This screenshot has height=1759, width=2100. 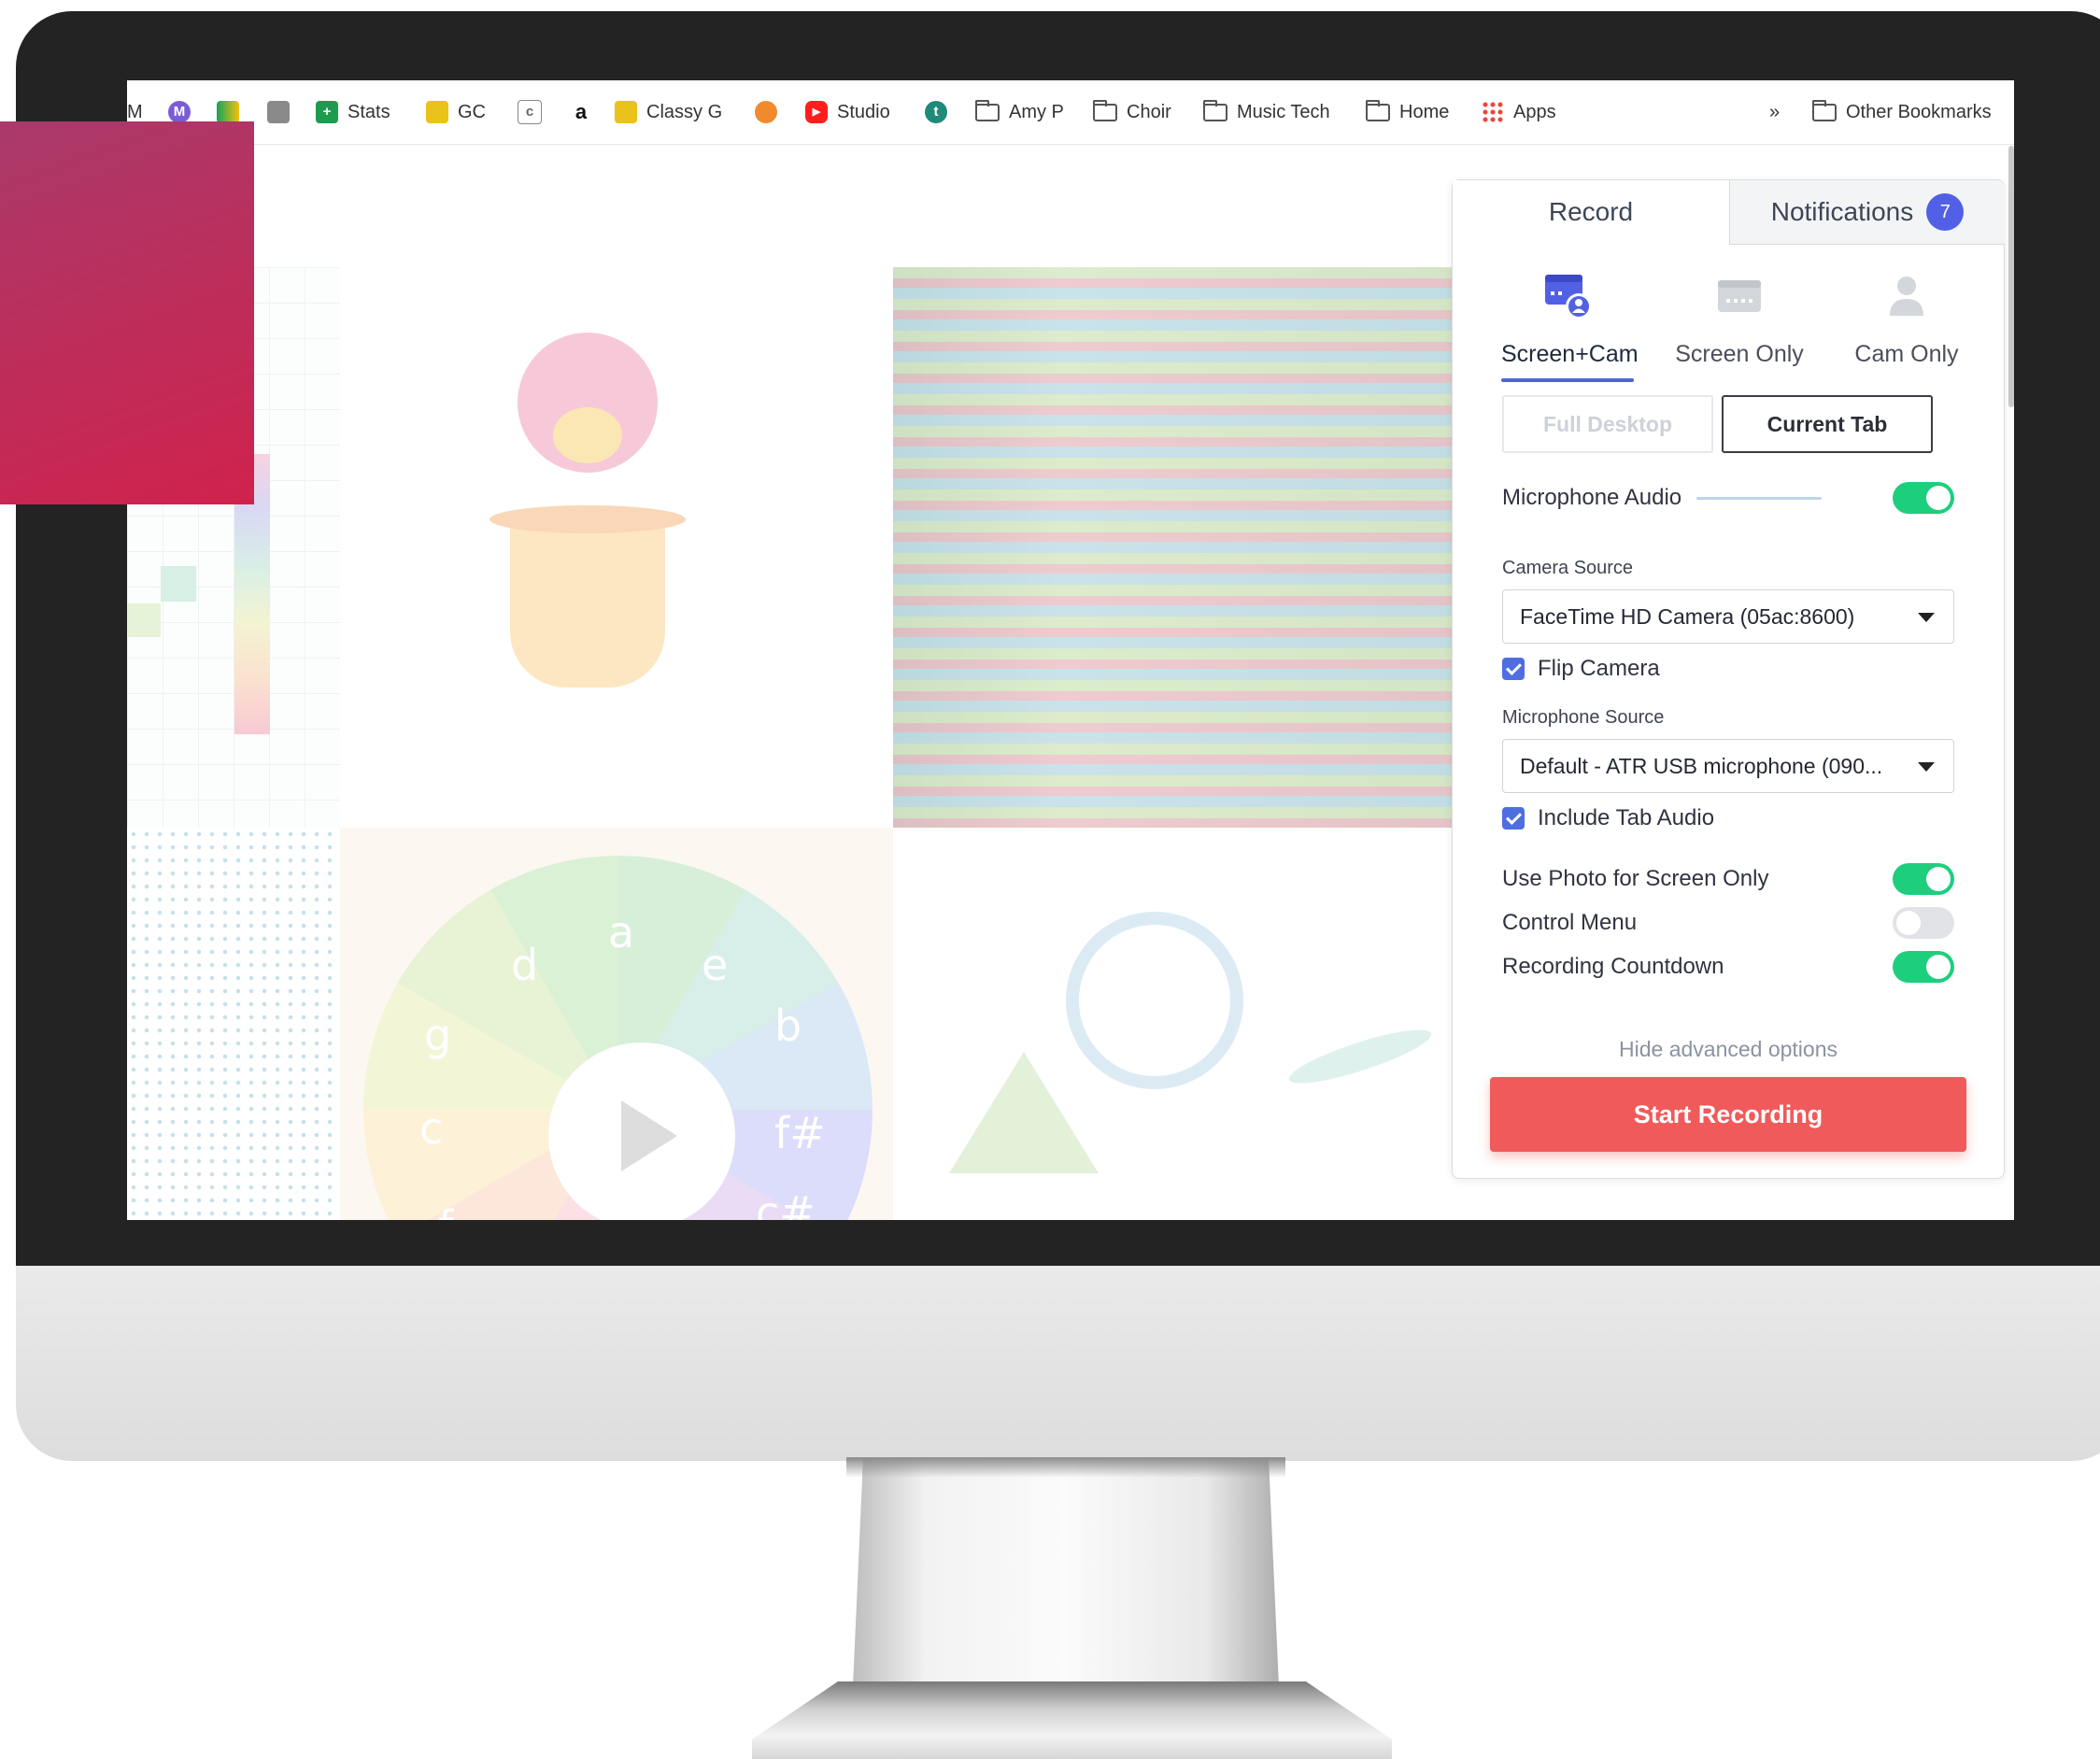 I want to click on monitor-stand-foot, so click(x=1072, y=1720).